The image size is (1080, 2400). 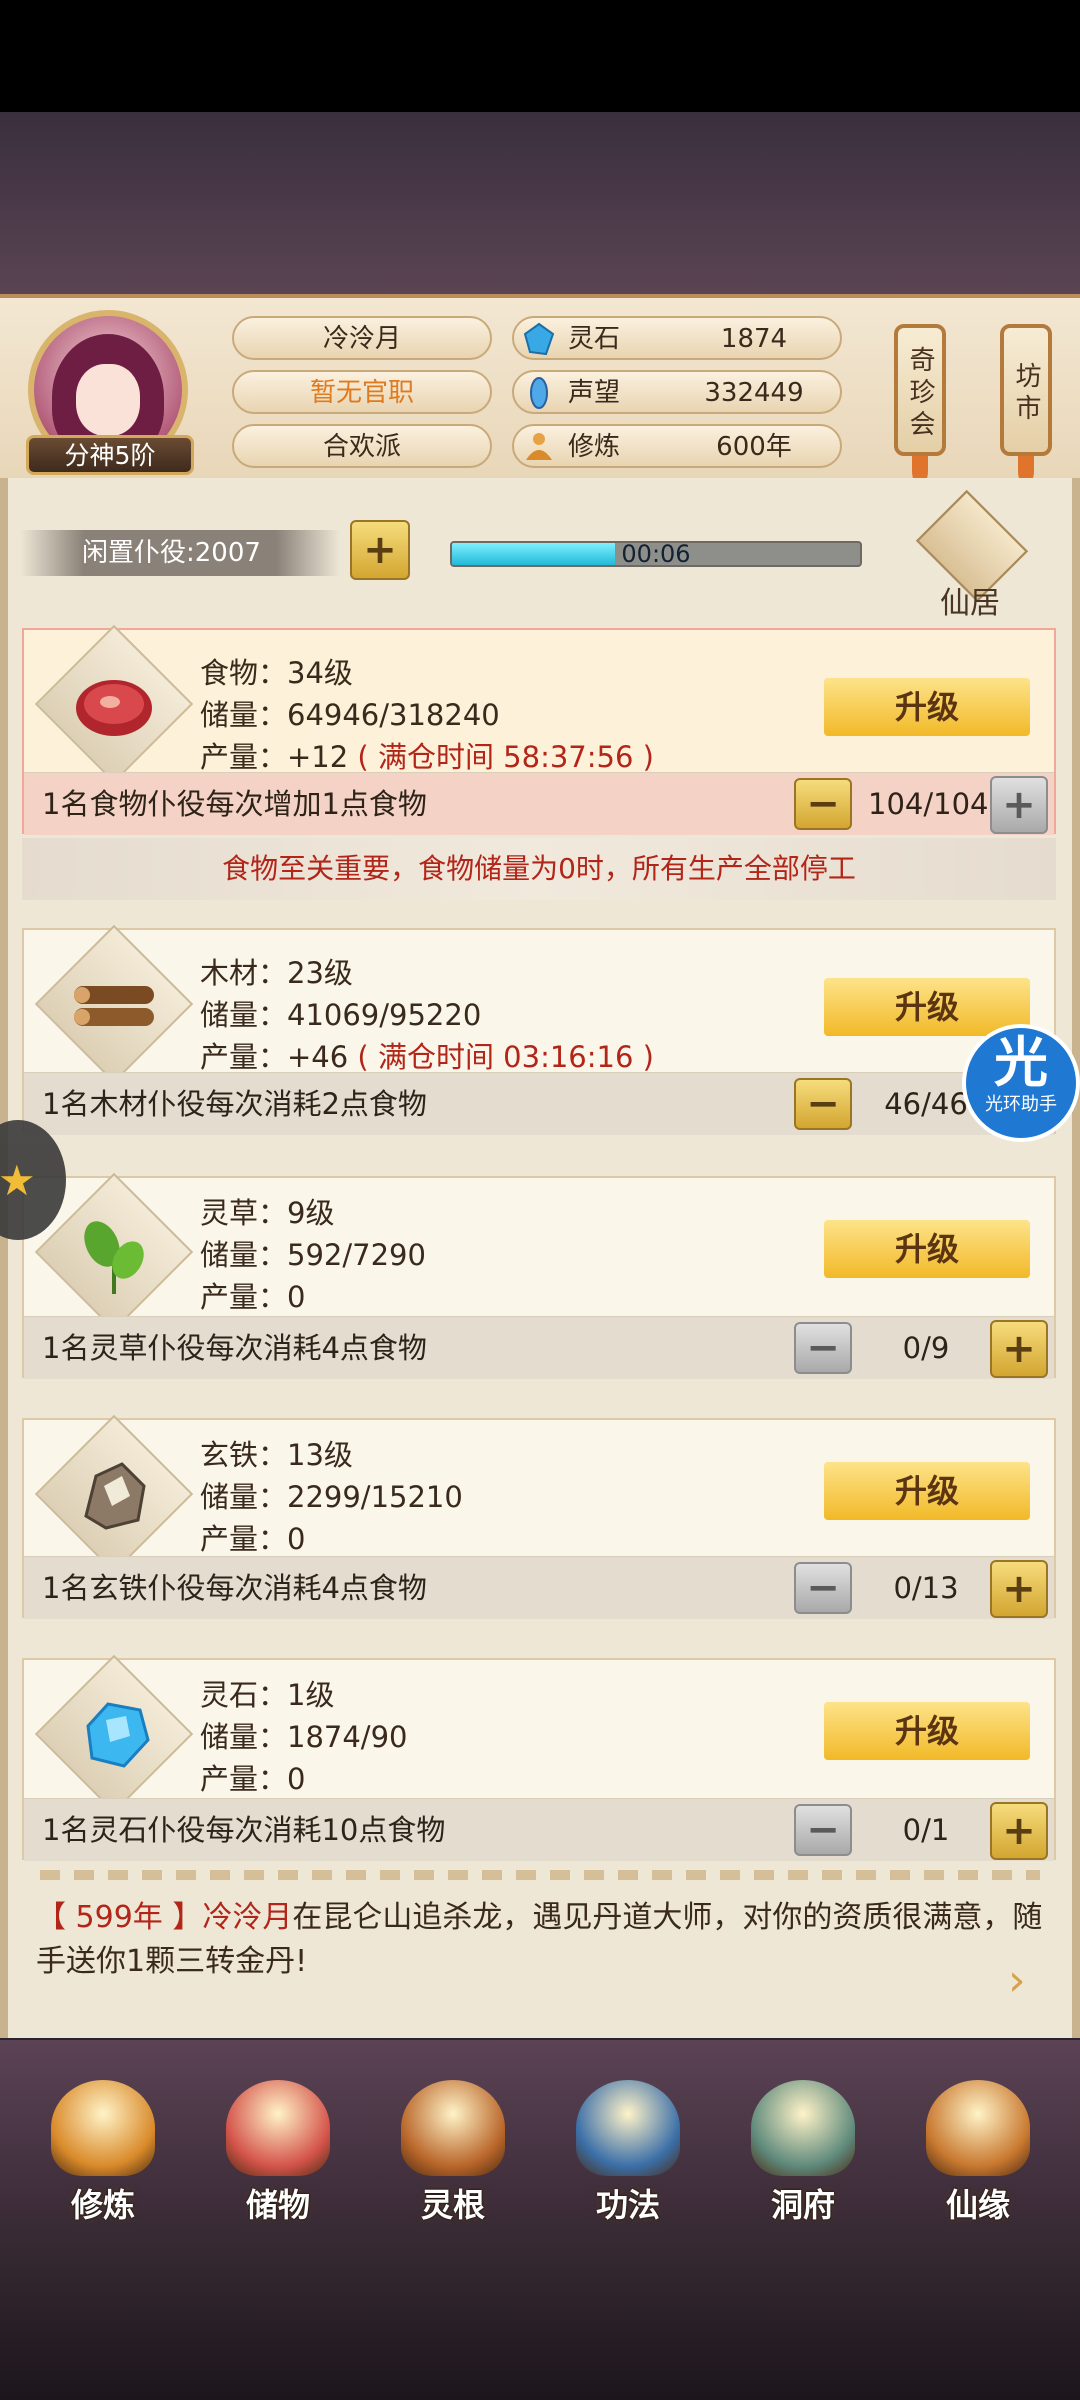 I want to click on cultivation-icon, so click(x=539, y=446).